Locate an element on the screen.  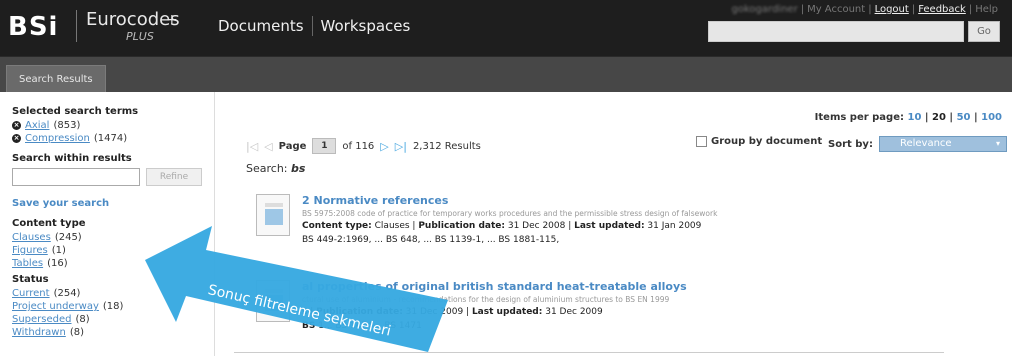
search-term-line: Search: bs is located at coordinates (275, 168).